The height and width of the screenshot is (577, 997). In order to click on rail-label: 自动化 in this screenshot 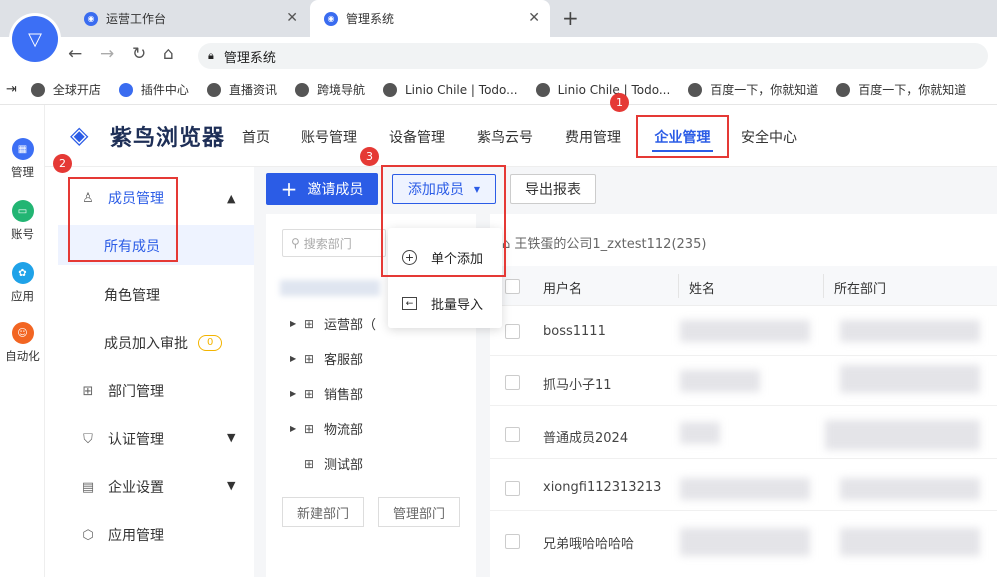, I will do `click(22, 356)`.